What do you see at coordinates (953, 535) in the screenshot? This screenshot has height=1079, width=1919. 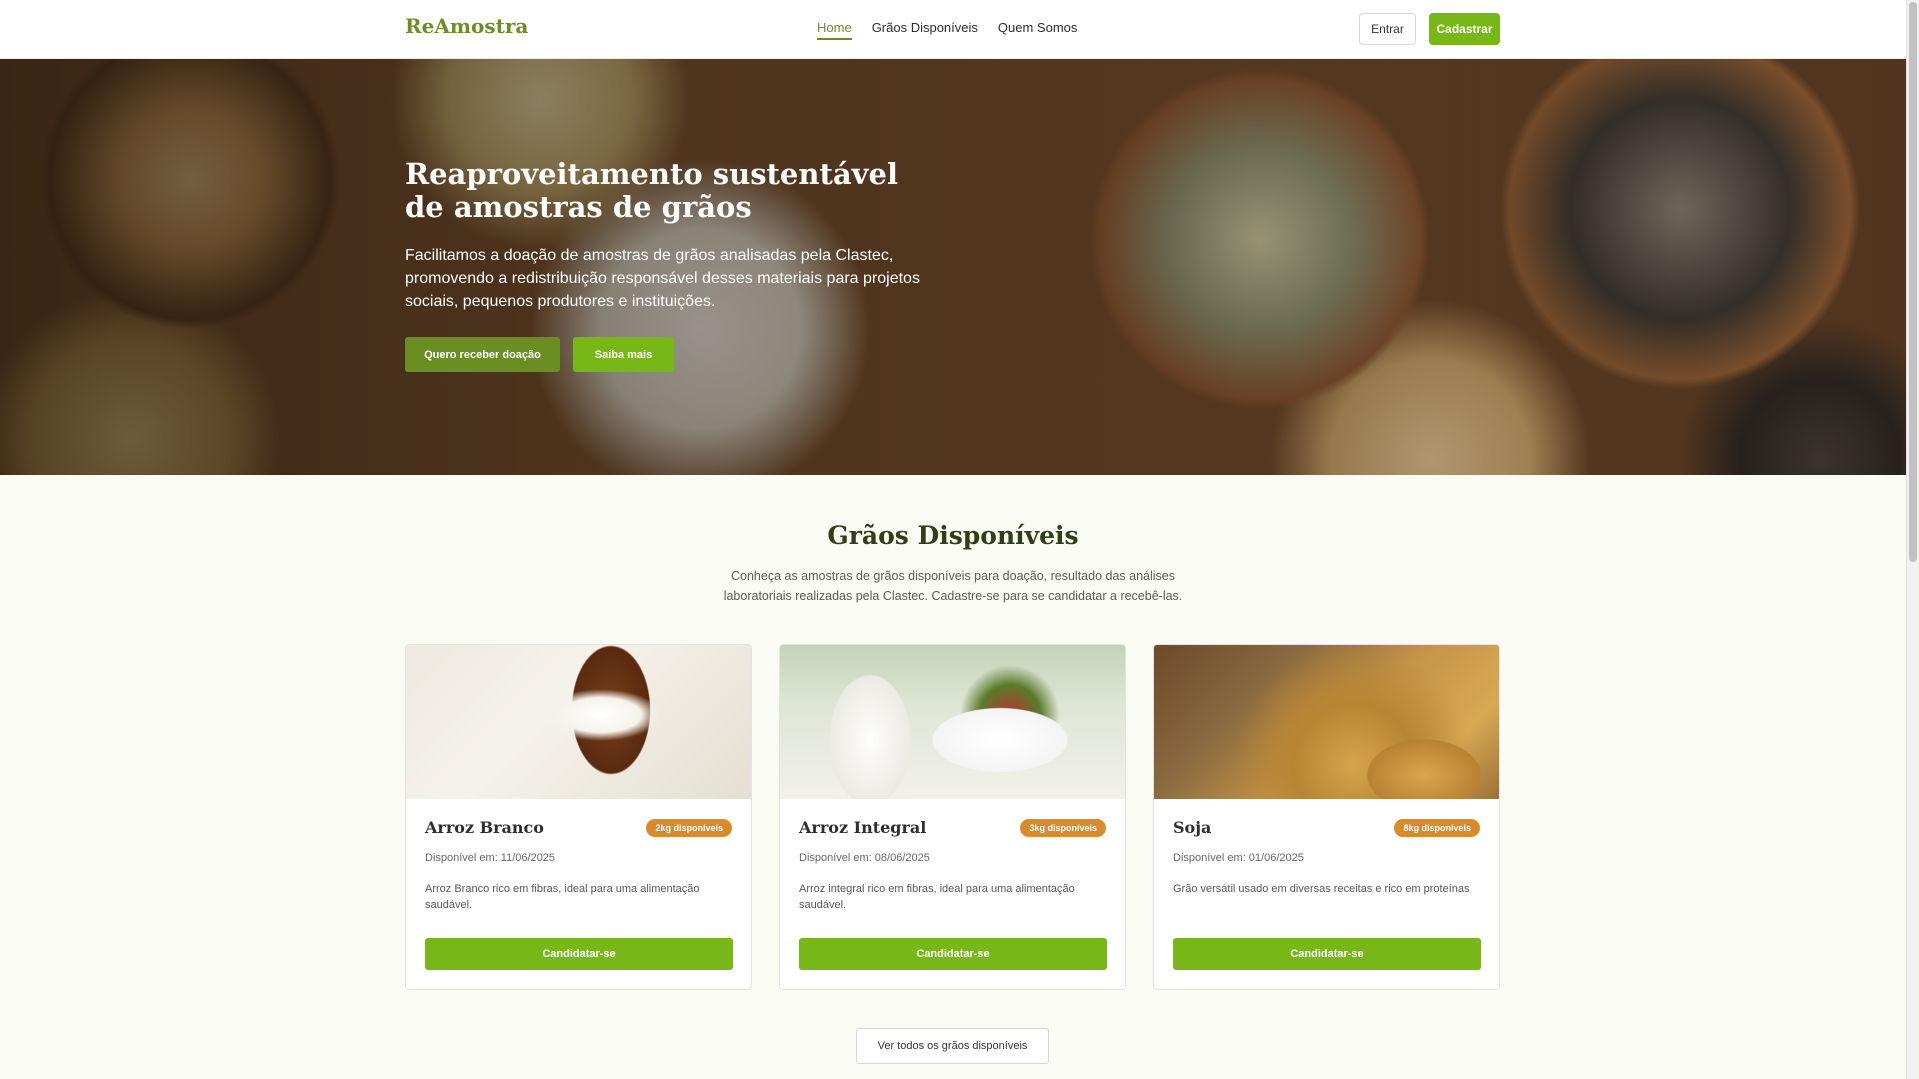 I see `section-title: Grãos Disponíveis` at bounding box center [953, 535].